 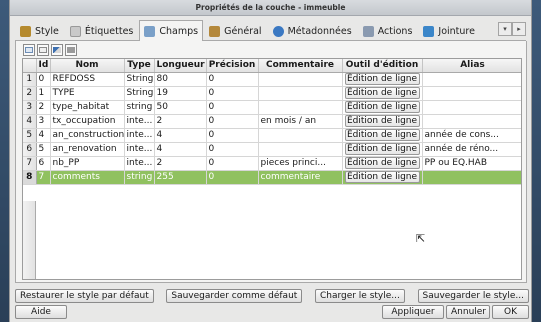 What do you see at coordinates (180, 93) in the screenshot?
I see `cell-longueur: 19` at bounding box center [180, 93].